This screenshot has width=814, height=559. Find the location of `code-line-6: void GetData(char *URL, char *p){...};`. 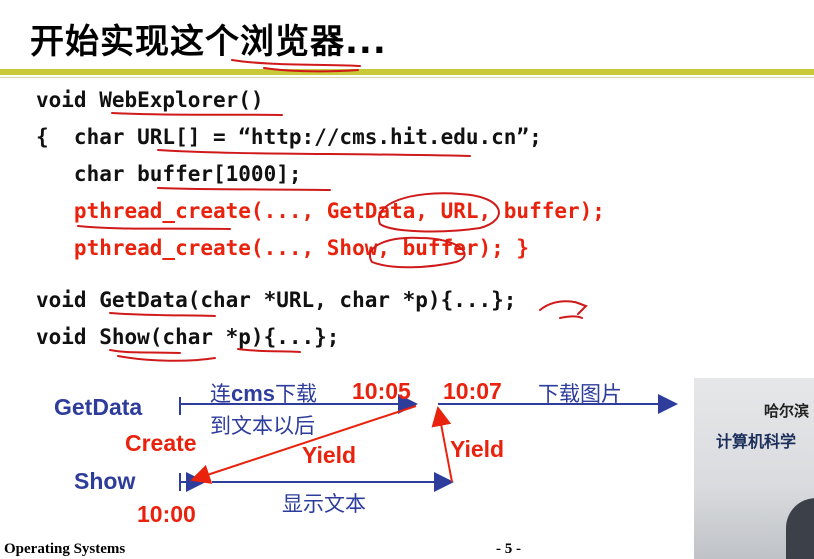

code-line-6: void GetData(char *URL, char *p){...}; is located at coordinates (276, 300).